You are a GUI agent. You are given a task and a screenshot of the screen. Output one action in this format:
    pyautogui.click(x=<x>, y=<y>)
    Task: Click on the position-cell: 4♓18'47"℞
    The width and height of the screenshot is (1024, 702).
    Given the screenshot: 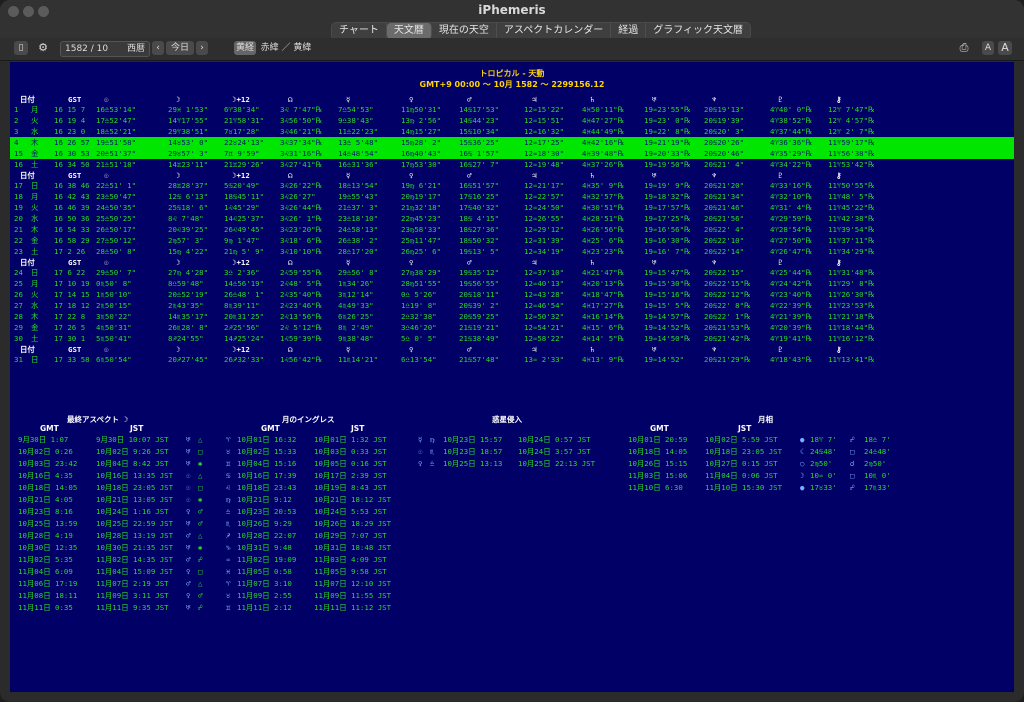 What is the action you would take?
    pyautogui.click(x=603, y=294)
    